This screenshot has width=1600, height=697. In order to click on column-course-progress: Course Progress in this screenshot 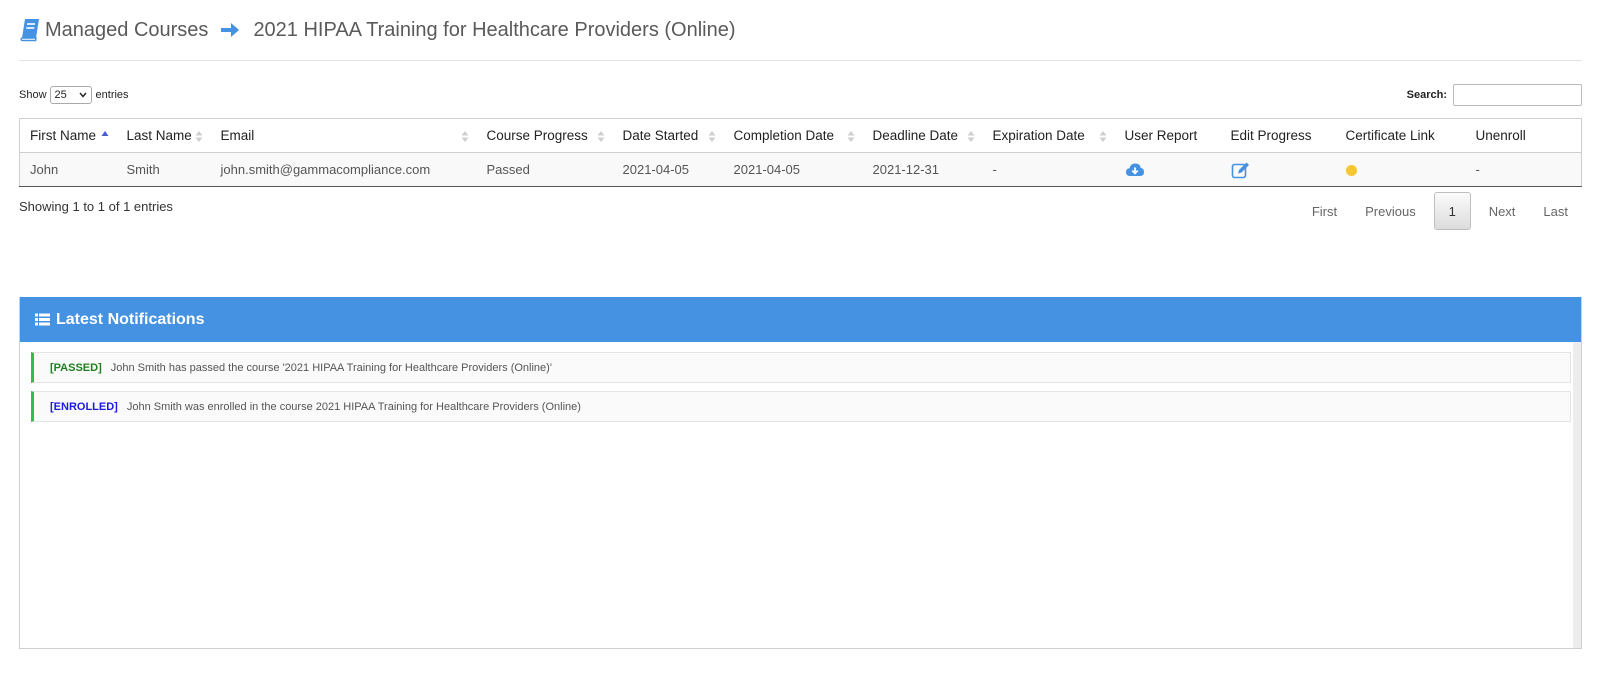, I will do `click(544, 135)`.